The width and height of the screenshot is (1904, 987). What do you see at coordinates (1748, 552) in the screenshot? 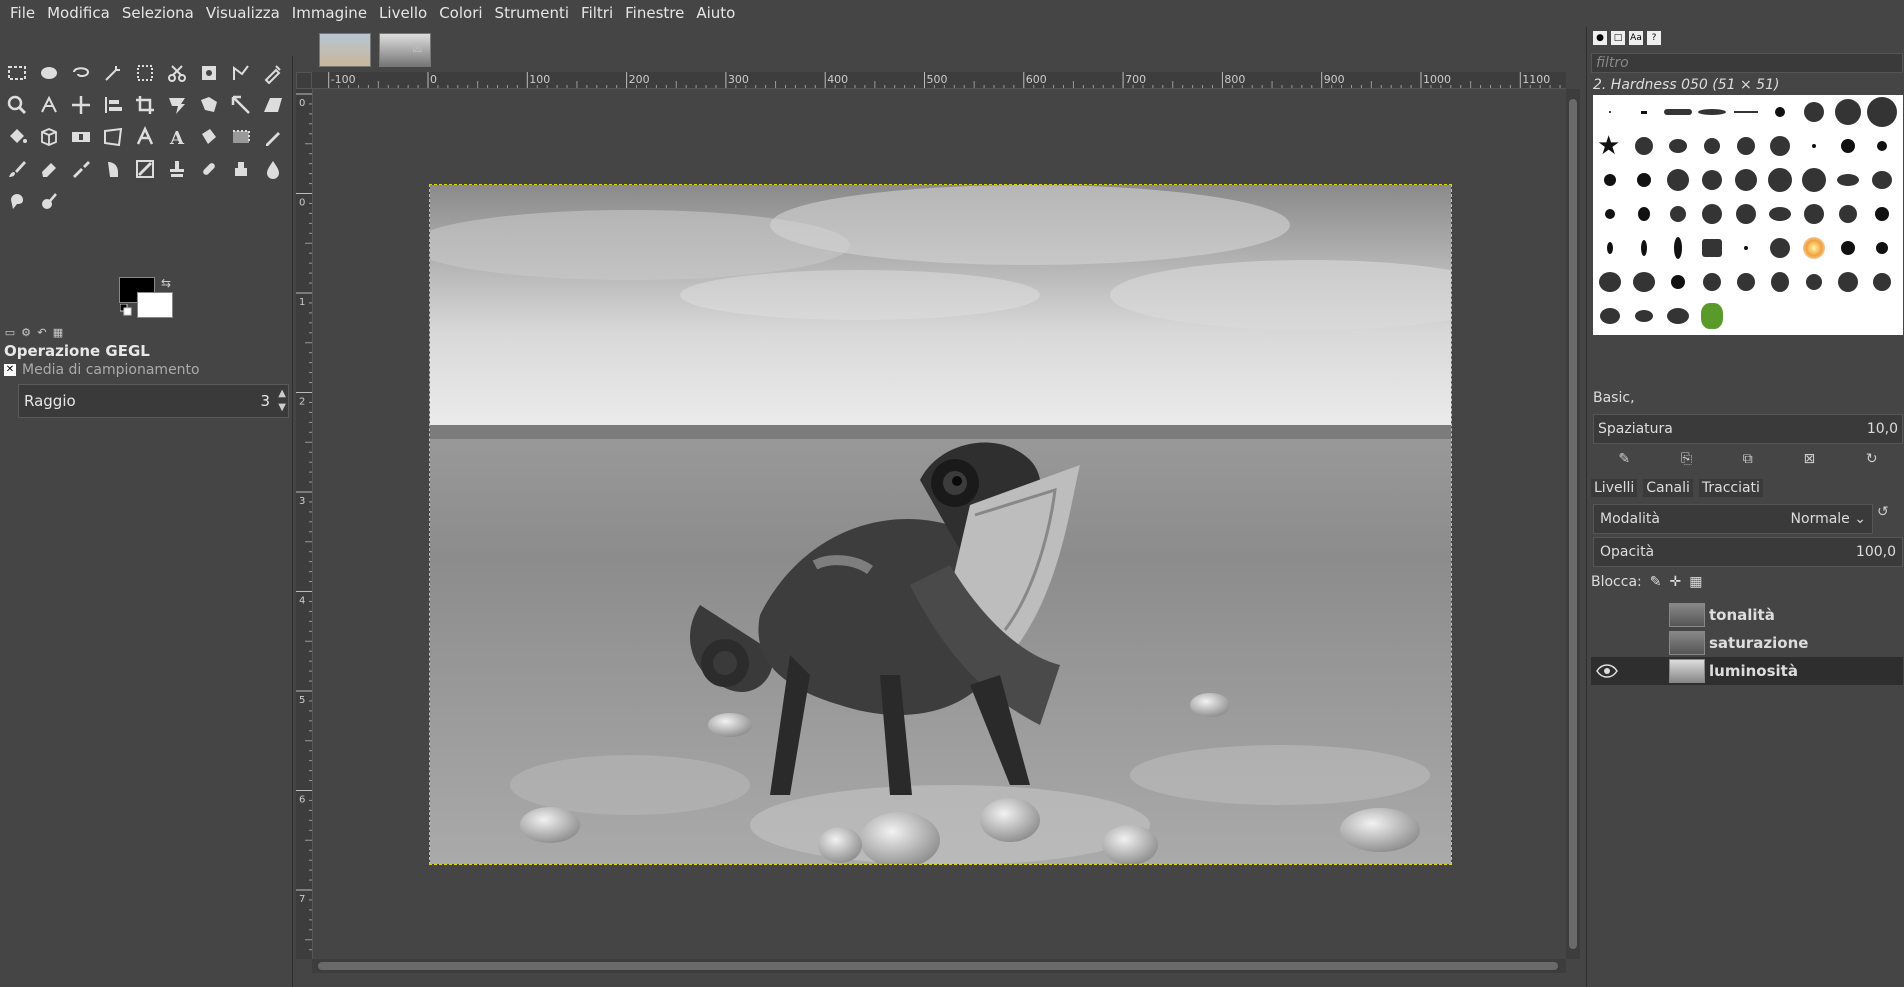
I see `opacity-slider: Opacità 100,0` at bounding box center [1748, 552].